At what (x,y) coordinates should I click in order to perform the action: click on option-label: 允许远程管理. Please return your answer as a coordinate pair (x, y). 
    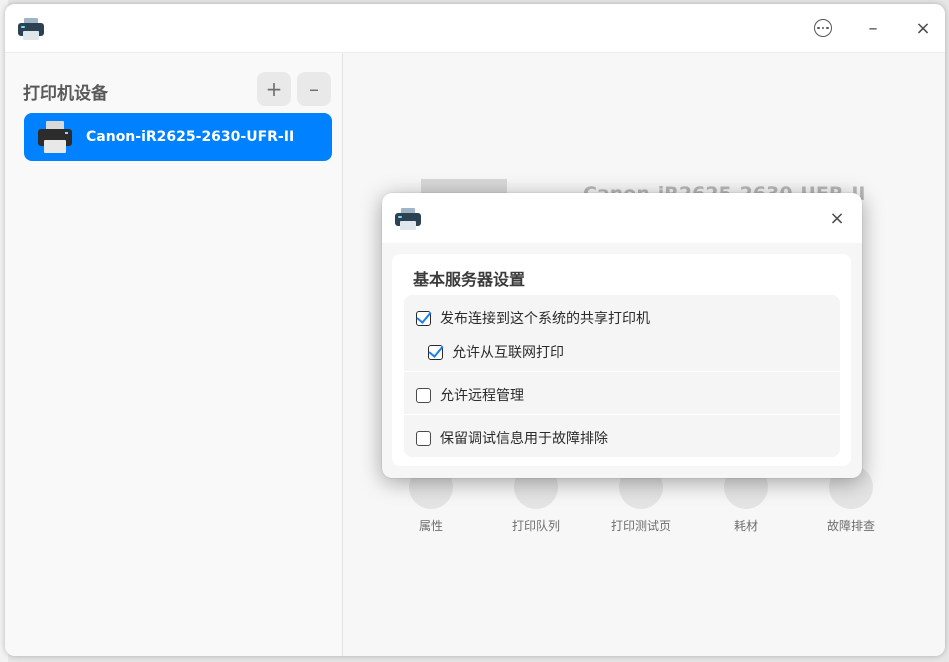
    Looking at the image, I should click on (482, 396).